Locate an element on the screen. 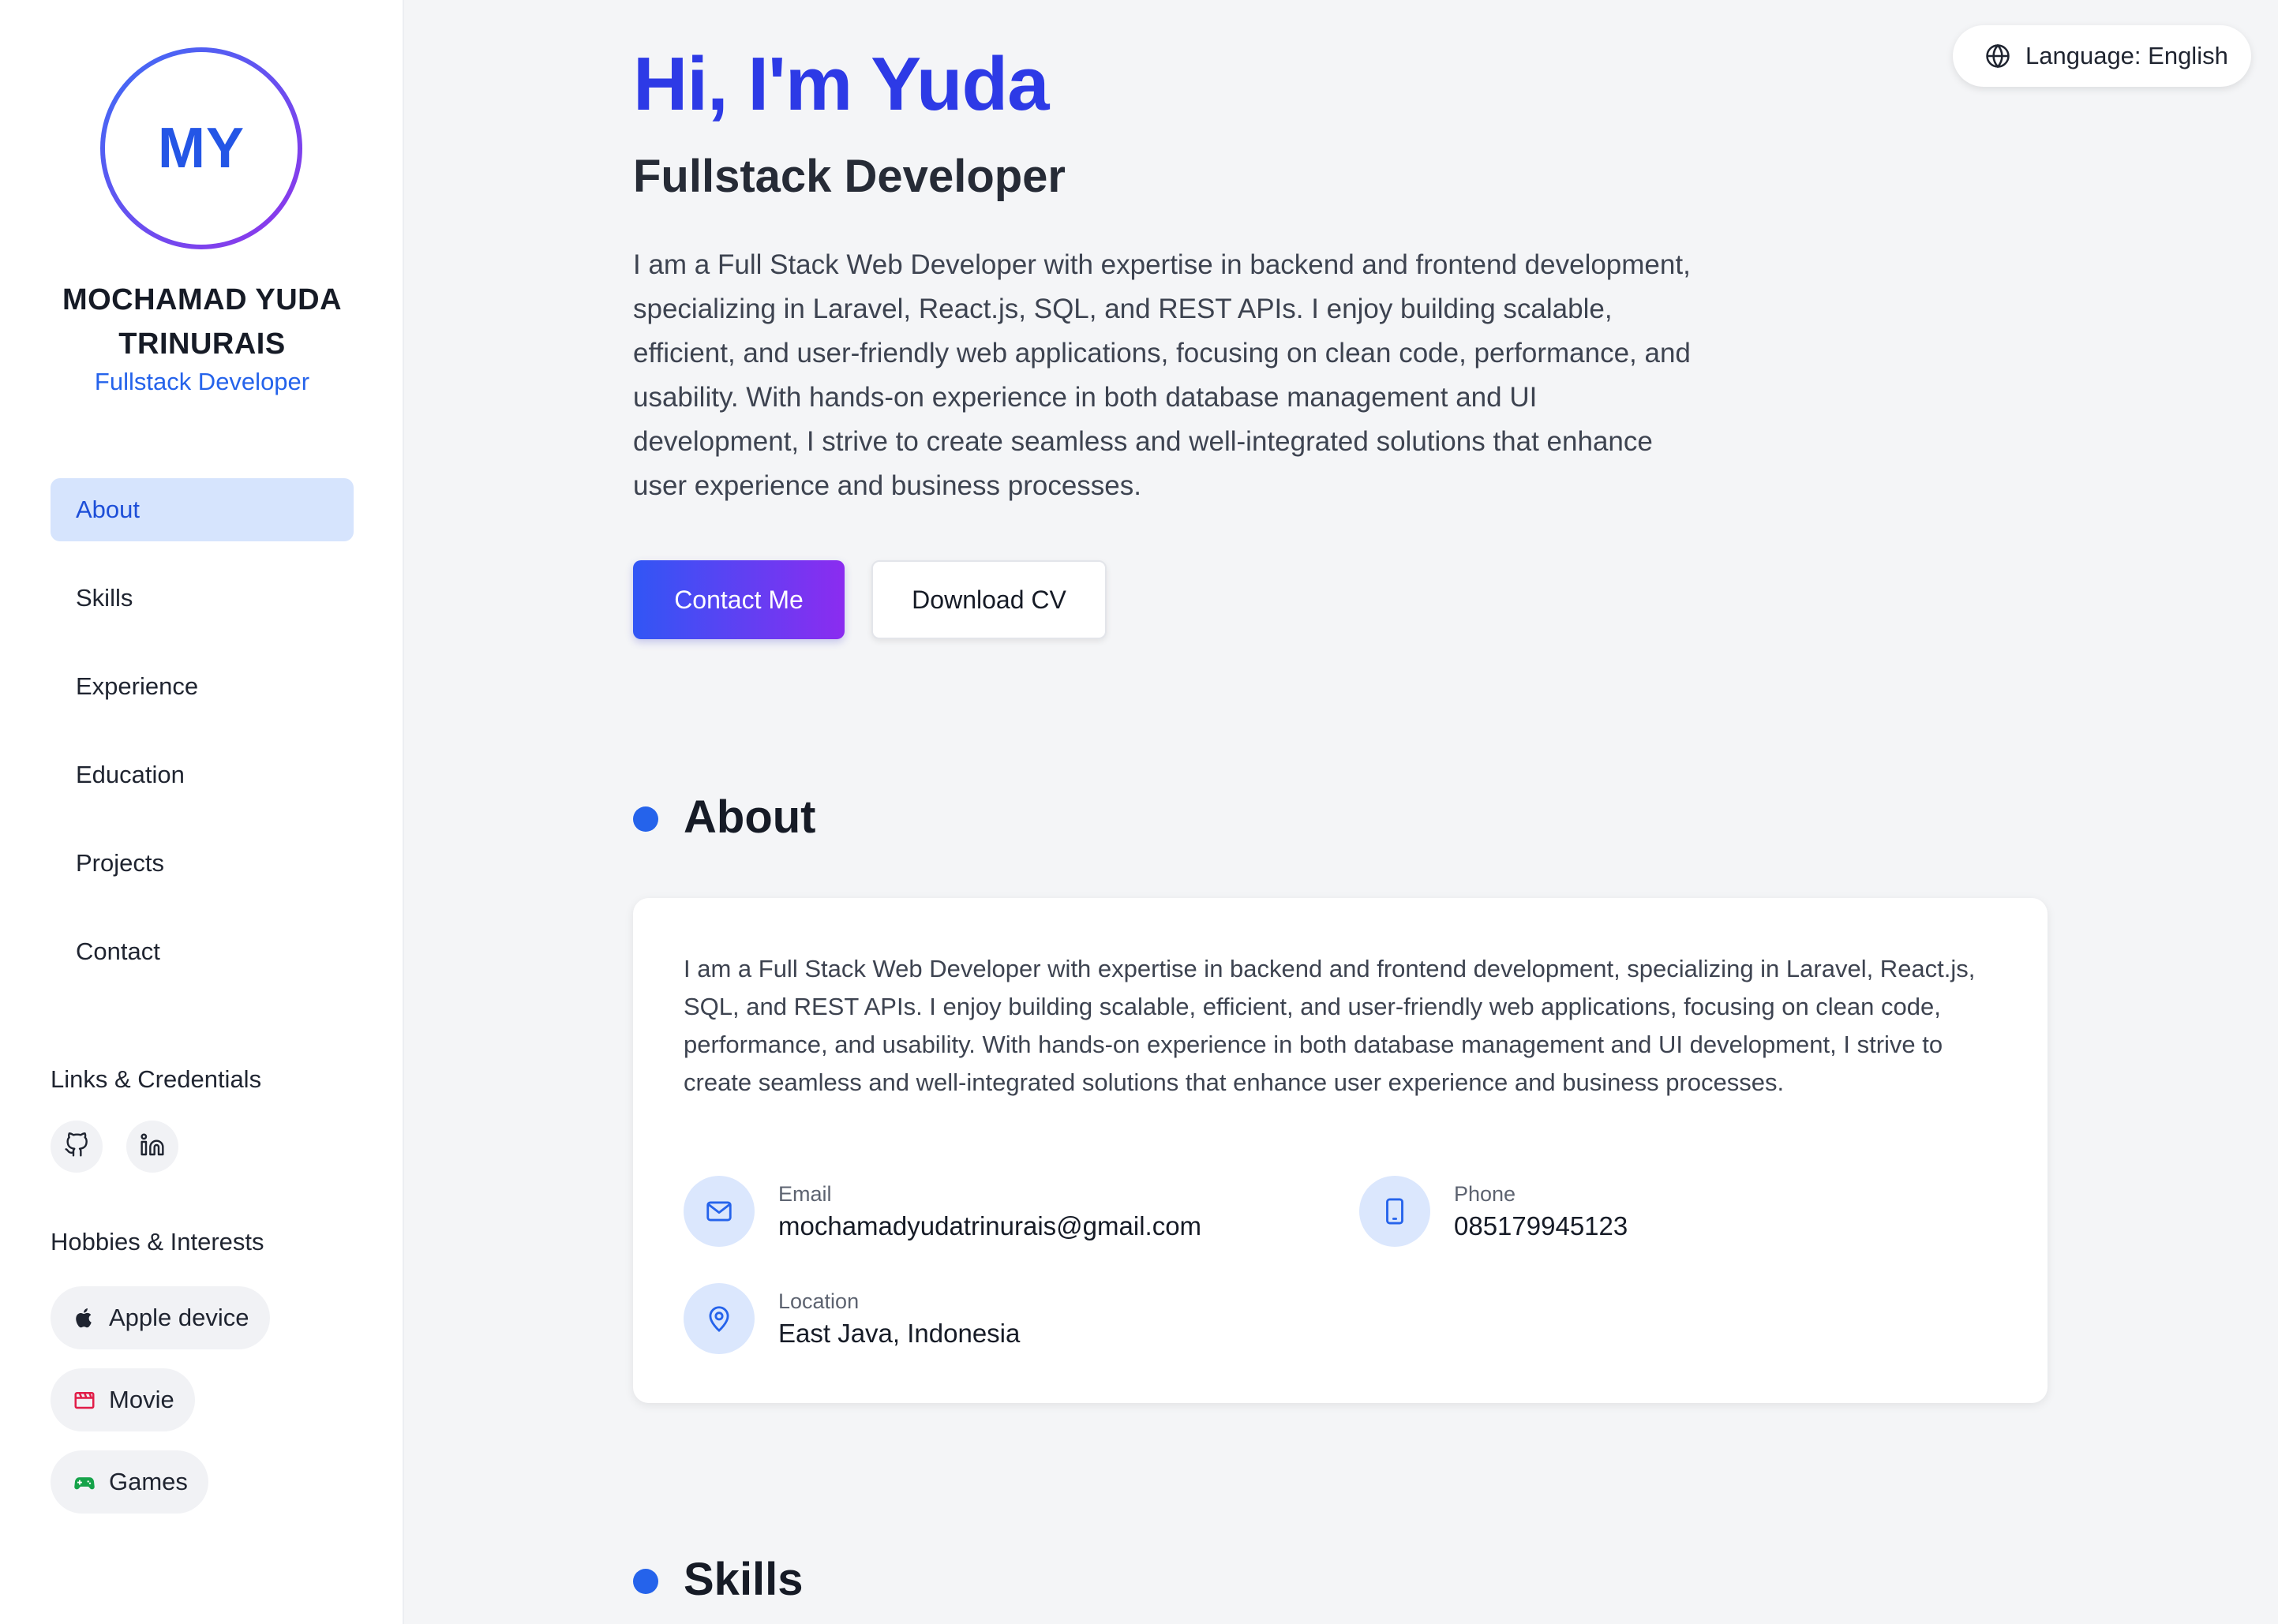 The image size is (2278, 1624). email-info: Email mochamadyudatrinurais@gmail.com is located at coordinates (943, 1211).